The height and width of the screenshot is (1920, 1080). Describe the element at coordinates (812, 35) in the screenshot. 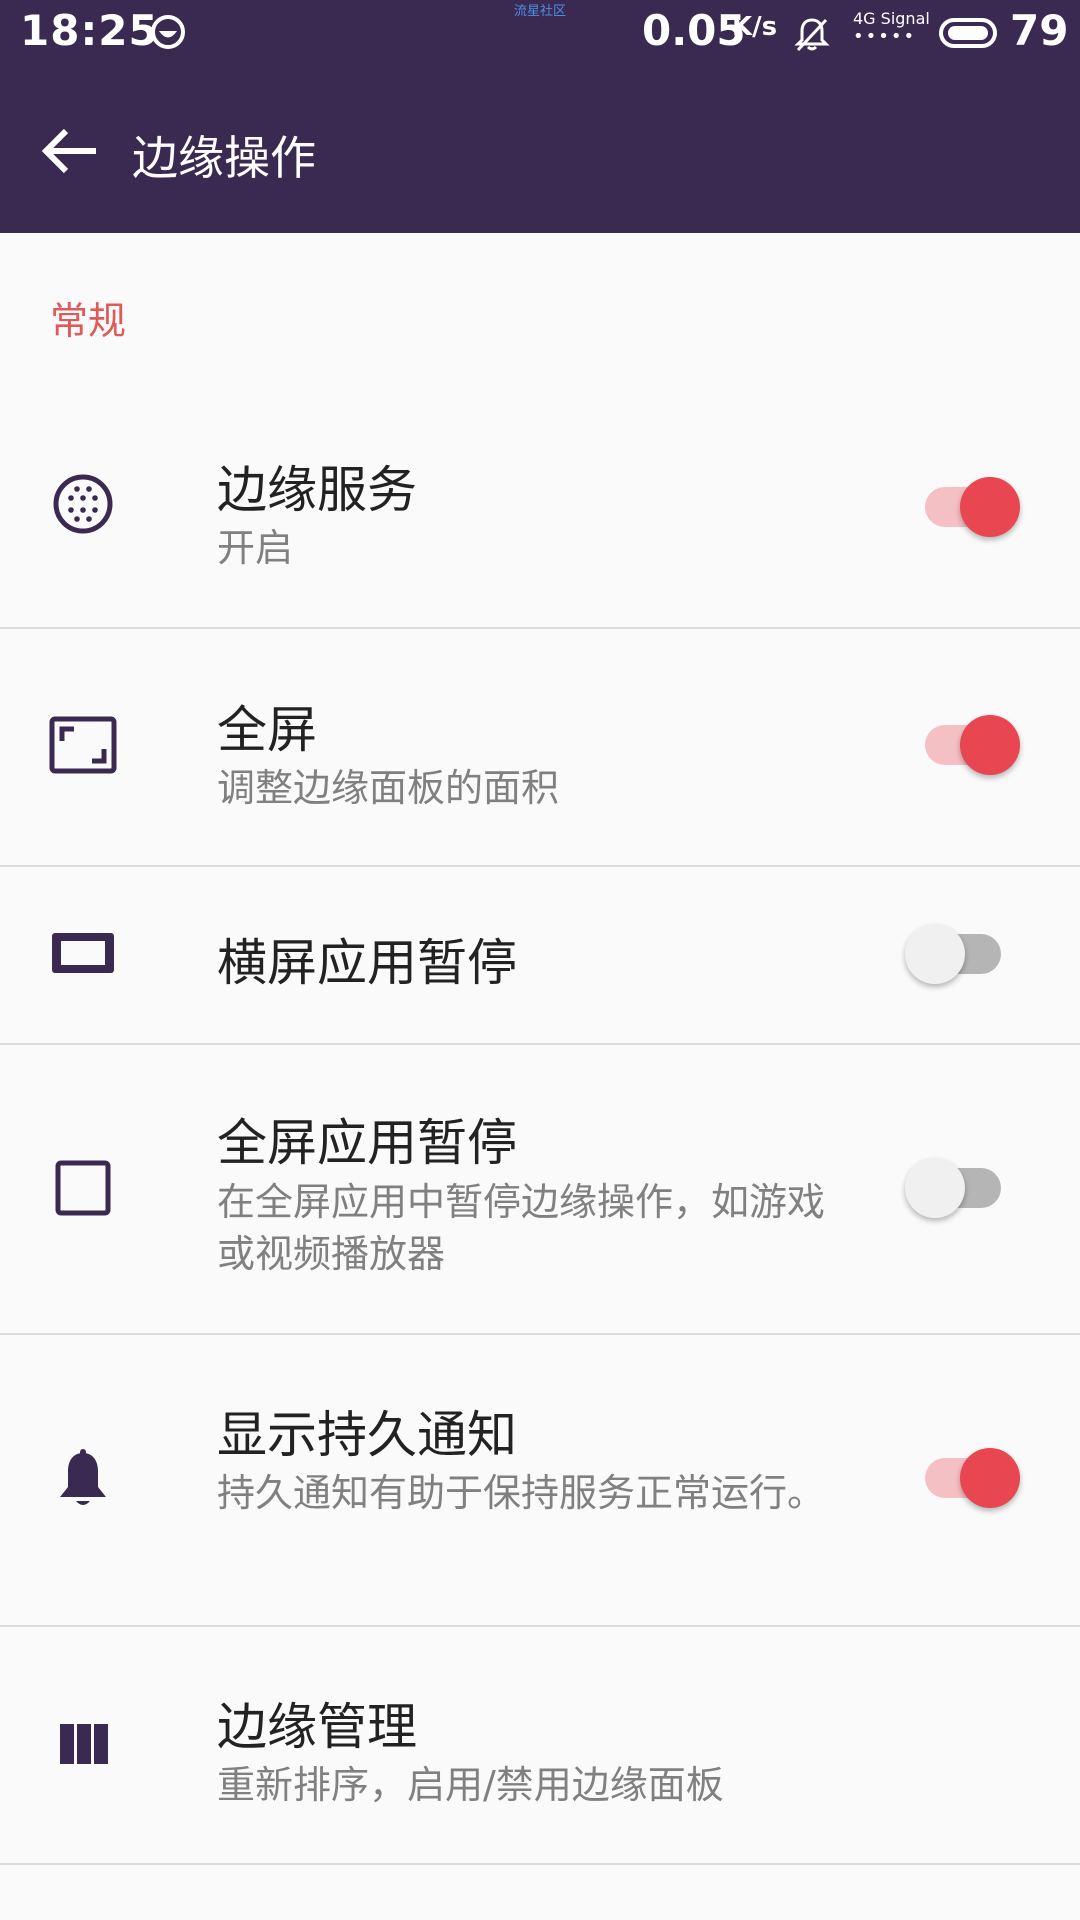

I see `bell-muted-icon` at that location.